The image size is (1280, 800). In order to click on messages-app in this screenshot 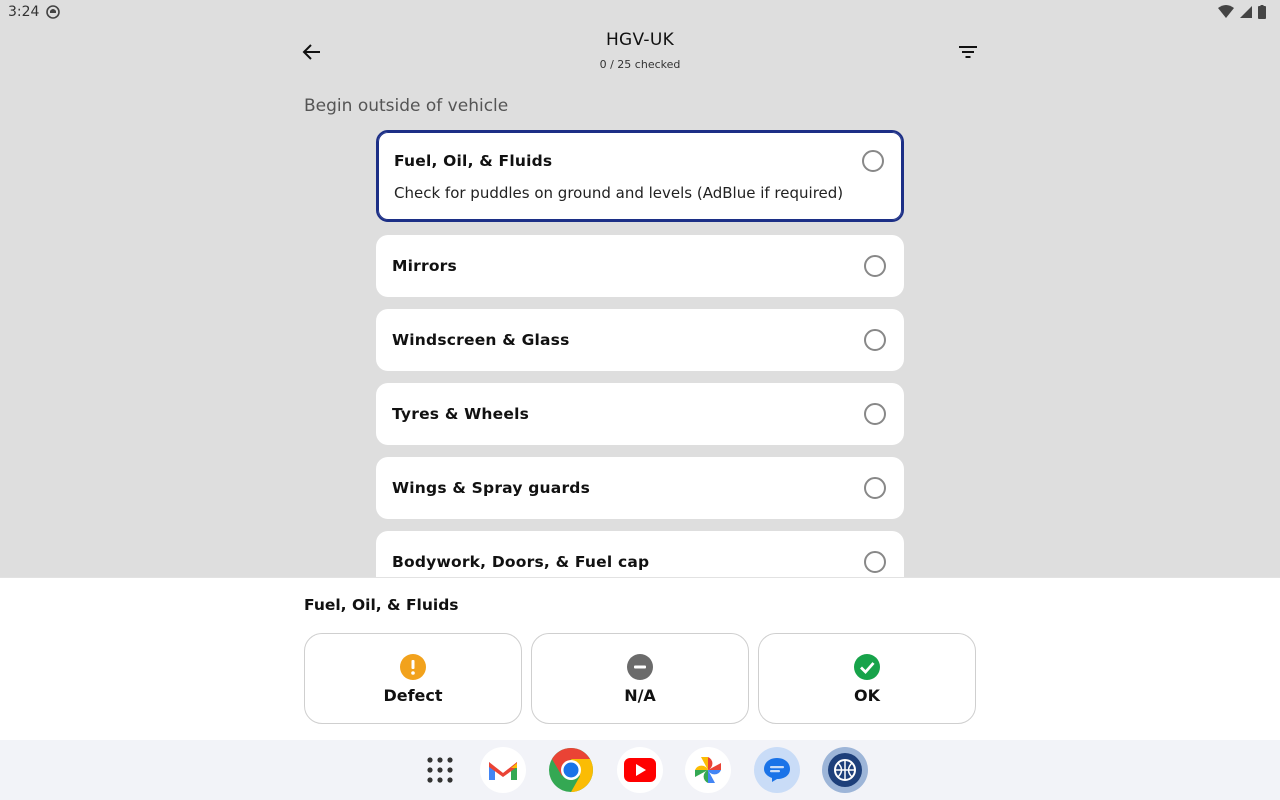, I will do `click(777, 770)`.